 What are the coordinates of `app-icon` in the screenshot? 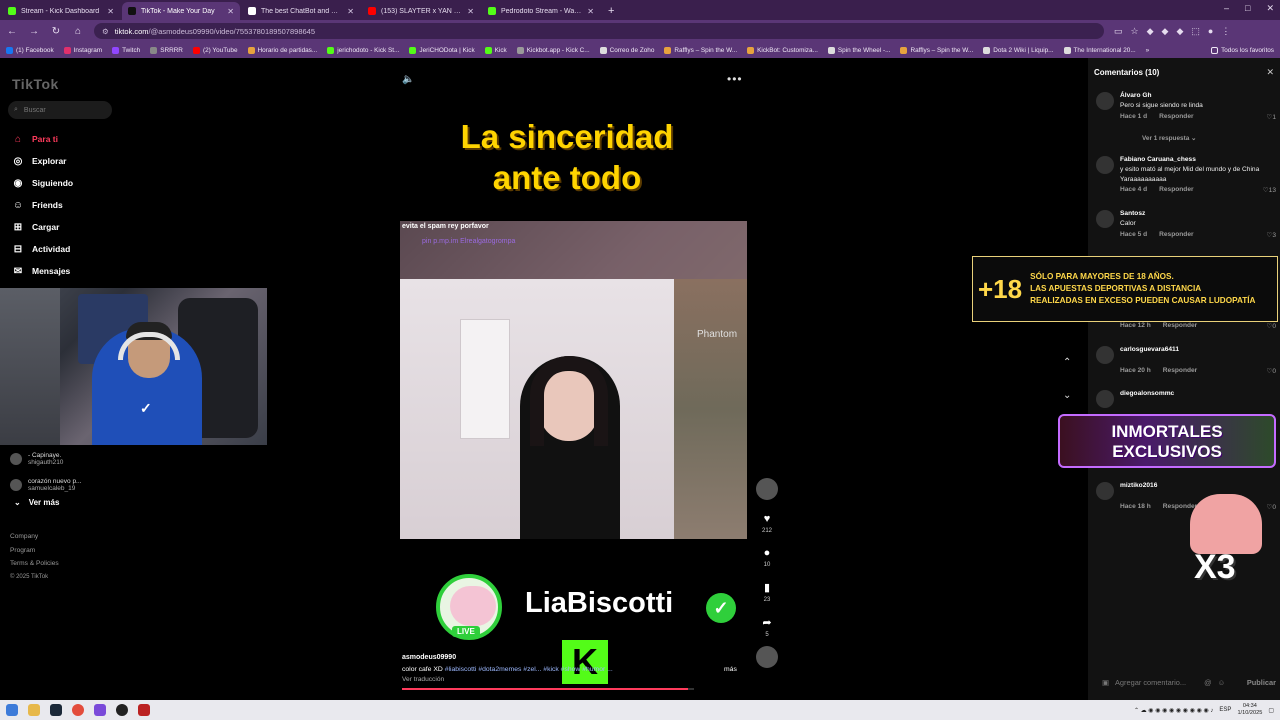 It's located at (100, 710).